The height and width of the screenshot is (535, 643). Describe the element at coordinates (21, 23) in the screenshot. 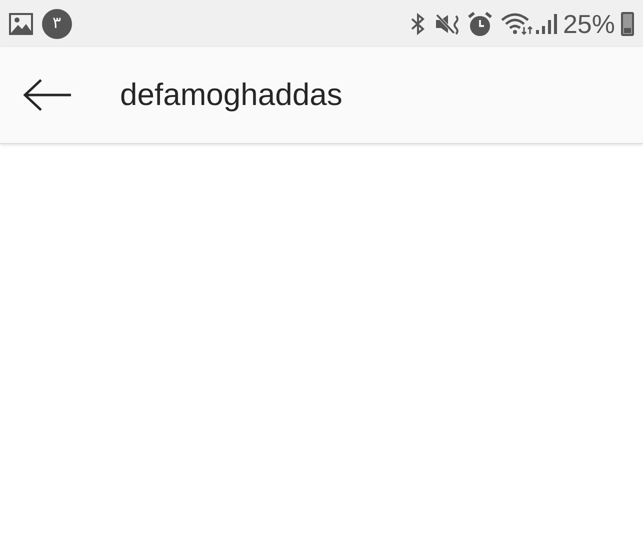

I see `image-icon` at that location.